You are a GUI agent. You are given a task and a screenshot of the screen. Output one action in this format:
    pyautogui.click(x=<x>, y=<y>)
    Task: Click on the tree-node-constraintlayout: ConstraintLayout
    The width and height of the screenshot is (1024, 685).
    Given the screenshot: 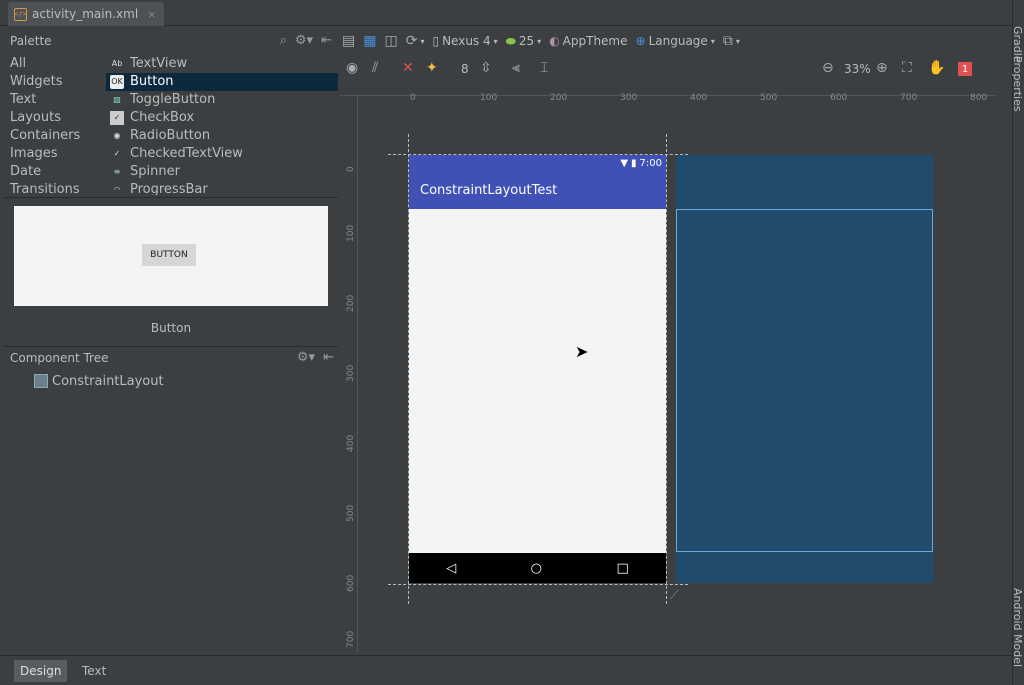 What is the action you would take?
    pyautogui.click(x=99, y=381)
    